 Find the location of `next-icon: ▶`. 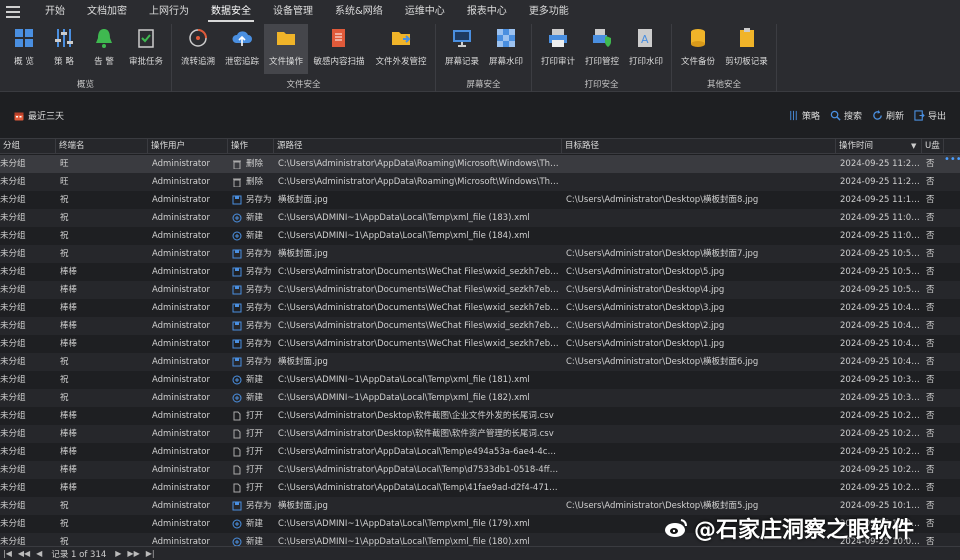

next-icon: ▶ is located at coordinates (118, 553).